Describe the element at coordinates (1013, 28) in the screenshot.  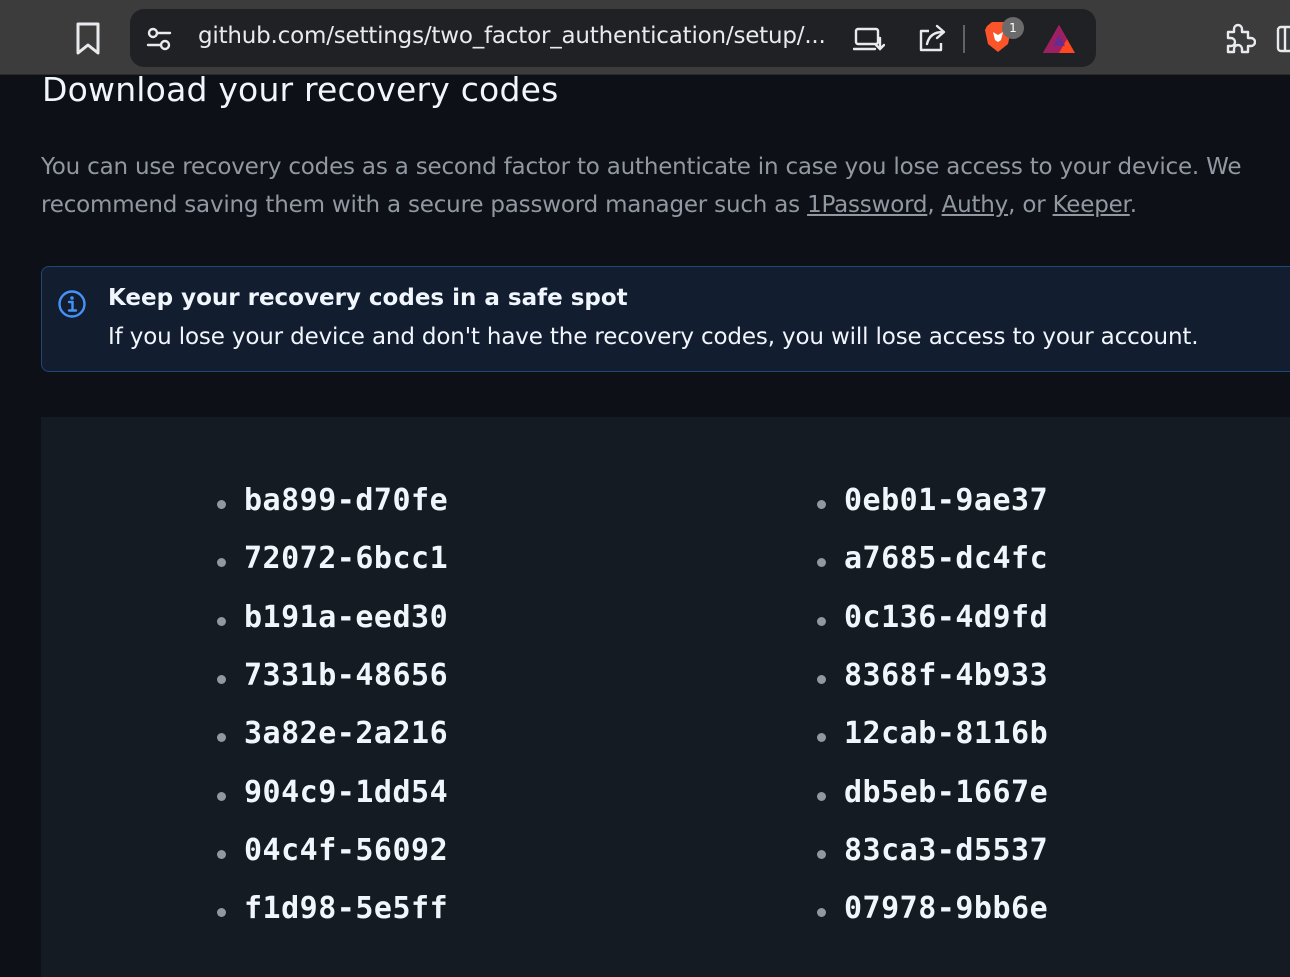
I see `shields-count-badge: 1` at that location.